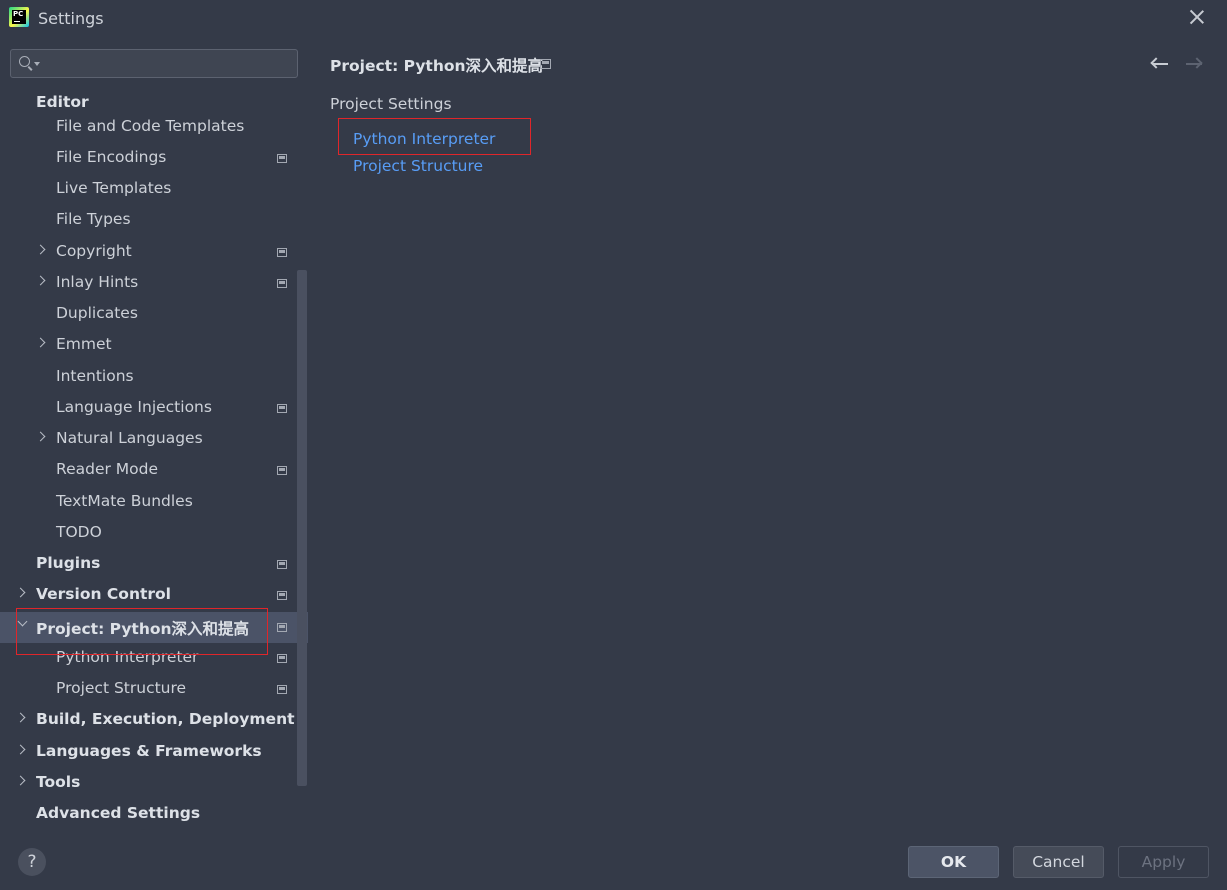  I want to click on tree-item-label: Project Structure, so click(121, 688).